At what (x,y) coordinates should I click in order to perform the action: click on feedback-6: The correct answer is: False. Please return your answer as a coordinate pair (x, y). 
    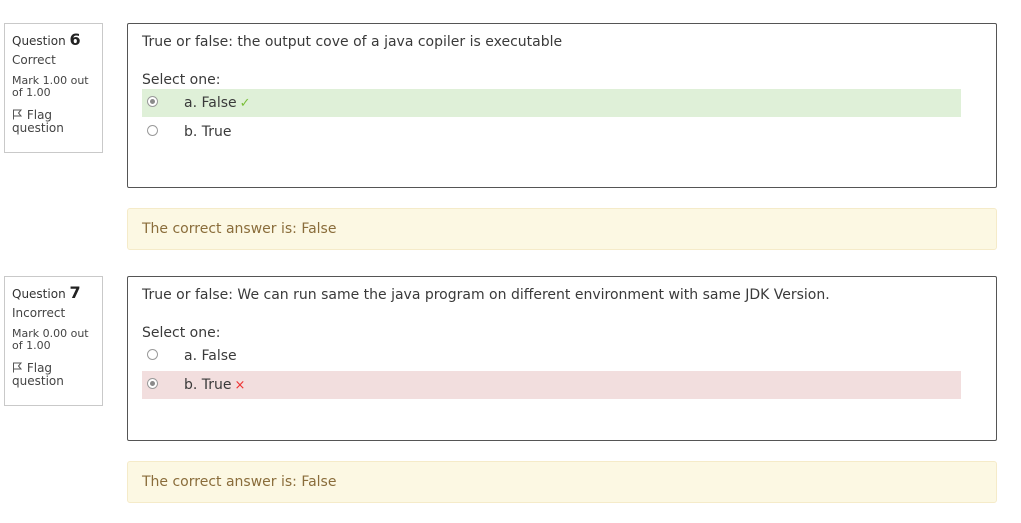
    Looking at the image, I should click on (562, 229).